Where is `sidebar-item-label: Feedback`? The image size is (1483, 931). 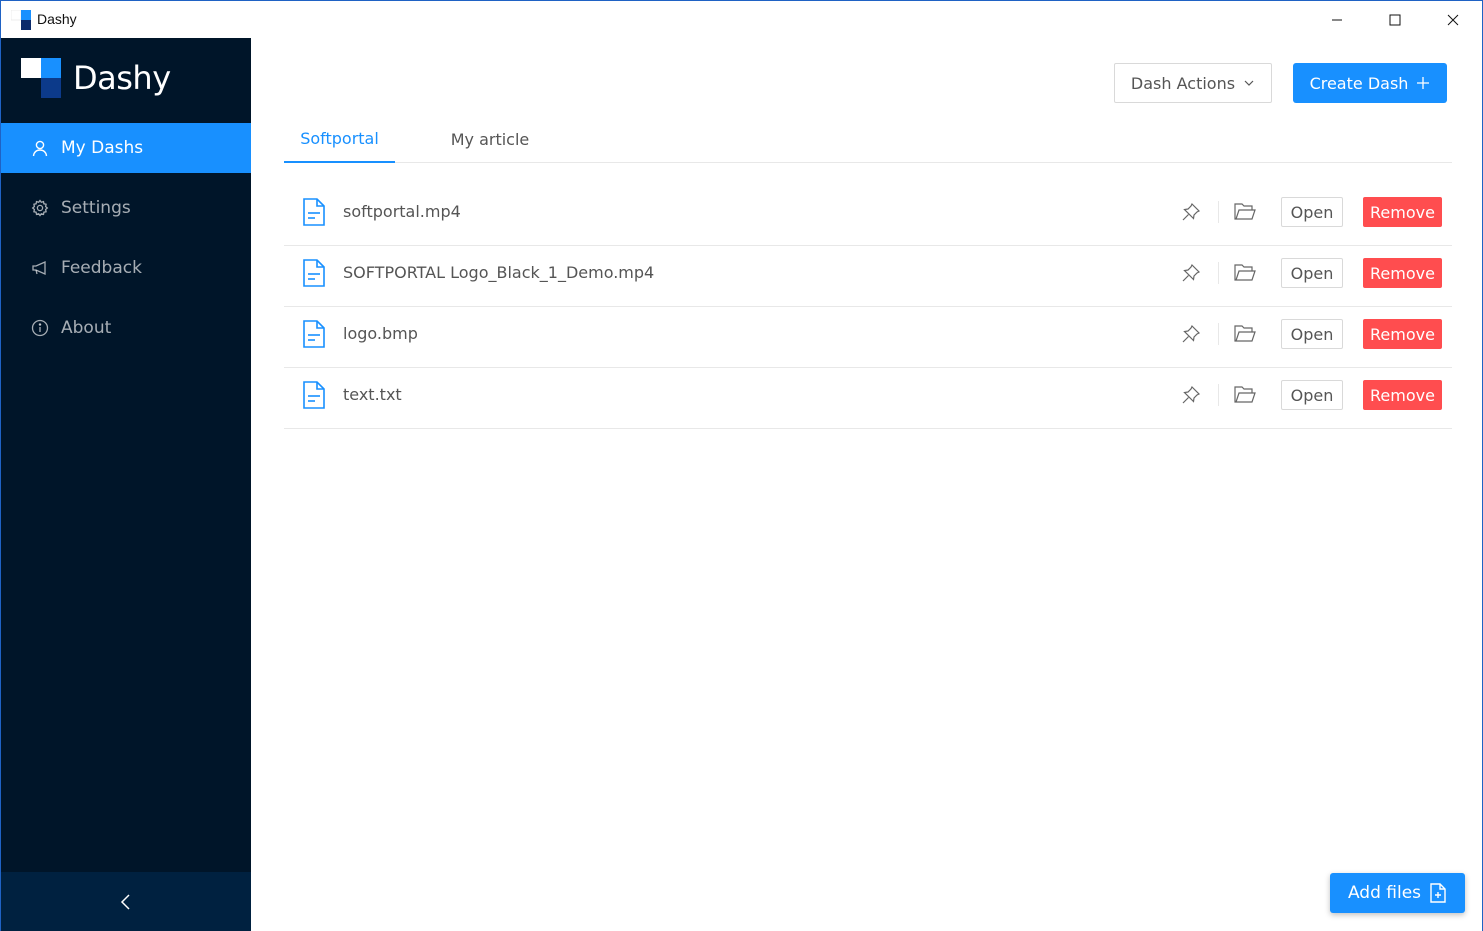 sidebar-item-label: Feedback is located at coordinates (101, 268).